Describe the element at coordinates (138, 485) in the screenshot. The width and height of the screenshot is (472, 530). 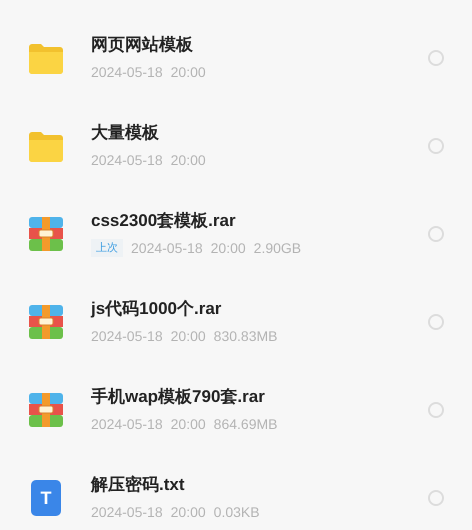
I see `file-name: 解压密码.txt` at that location.